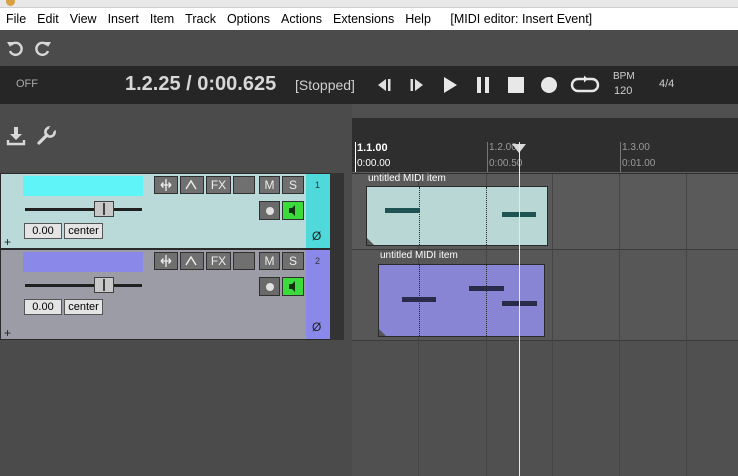  What do you see at coordinates (369, 48) in the screenshot?
I see `main-toolbar` at bounding box center [369, 48].